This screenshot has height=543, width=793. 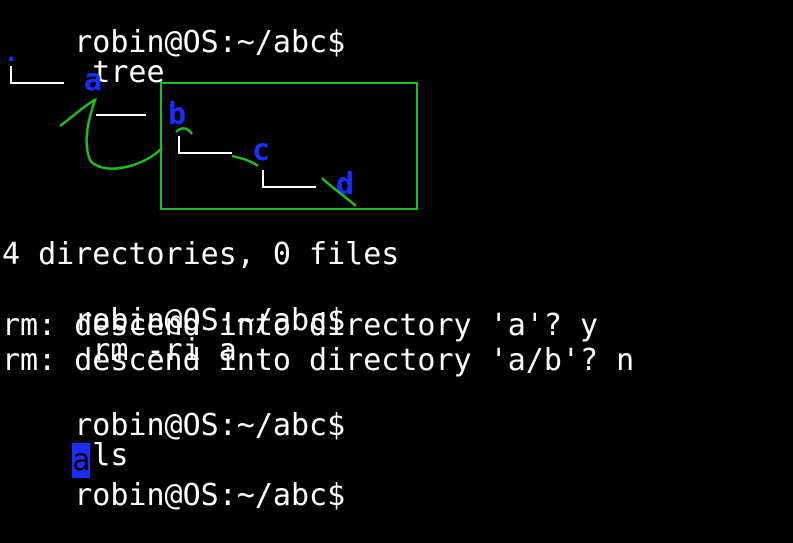 I want to click on command-line-rm: robin@OS:~/abc$ rm -ri a, so click(x=173, y=321).